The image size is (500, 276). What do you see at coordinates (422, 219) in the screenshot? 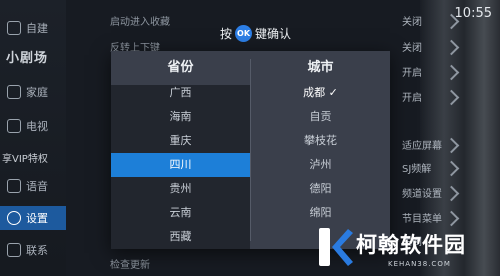
I see `settings-row-value: 节目菜单` at bounding box center [422, 219].